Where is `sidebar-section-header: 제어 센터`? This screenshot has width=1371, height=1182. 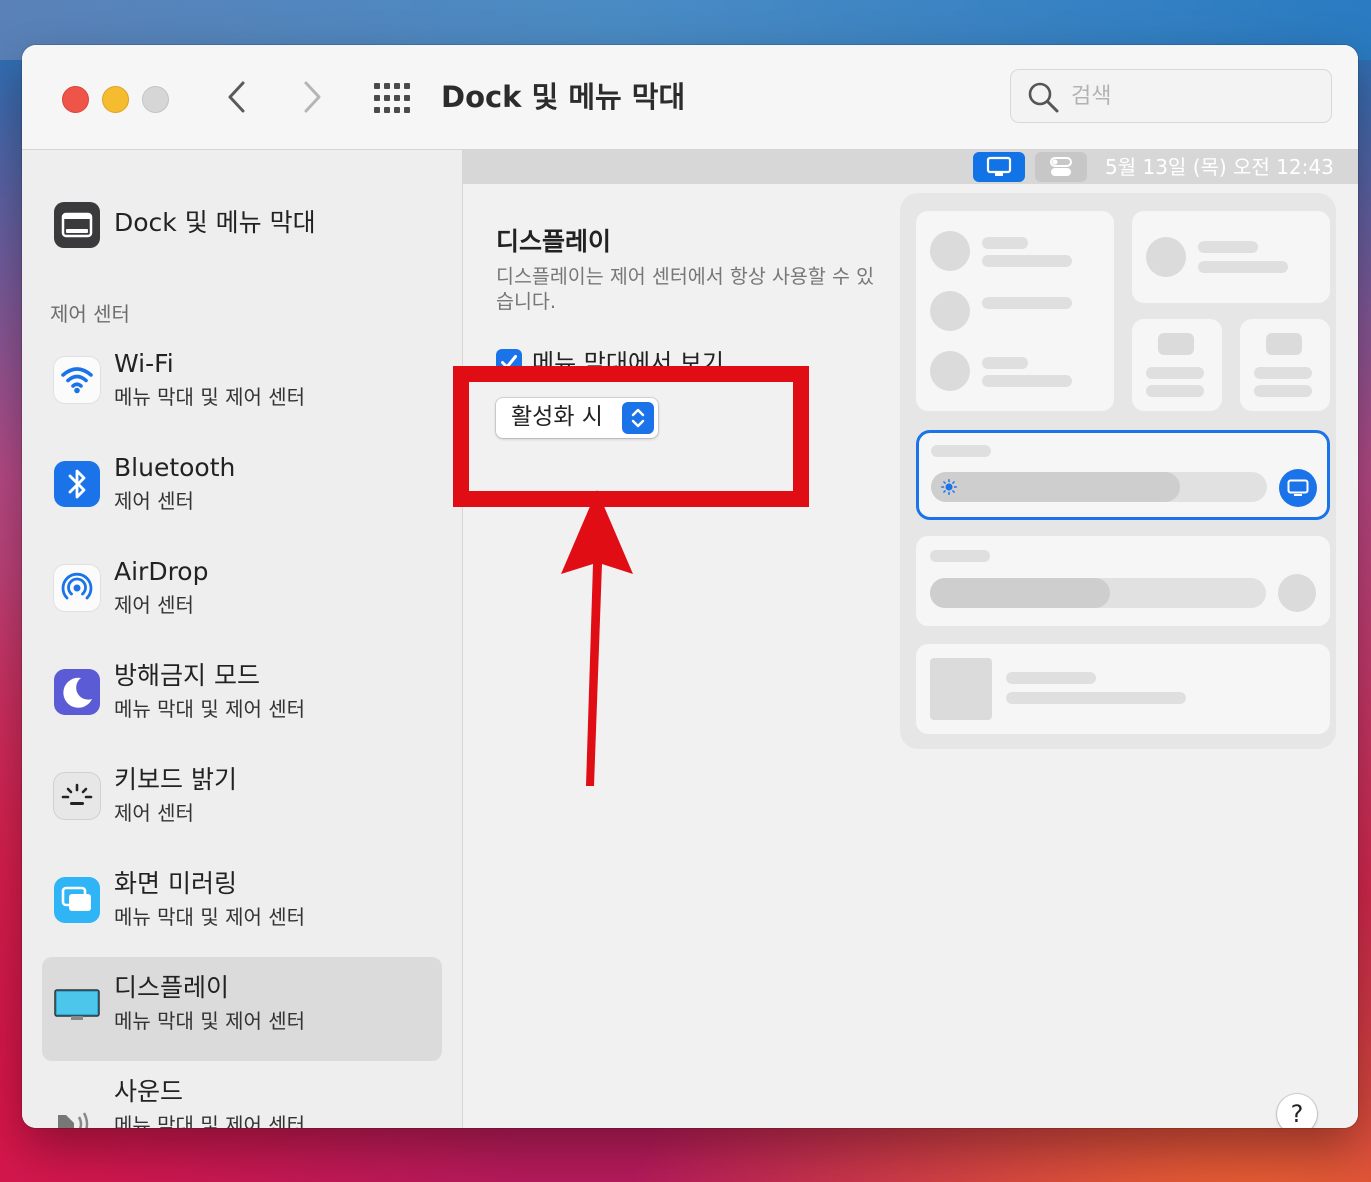
sidebar-section-header: 제어 센터 is located at coordinates (90, 314).